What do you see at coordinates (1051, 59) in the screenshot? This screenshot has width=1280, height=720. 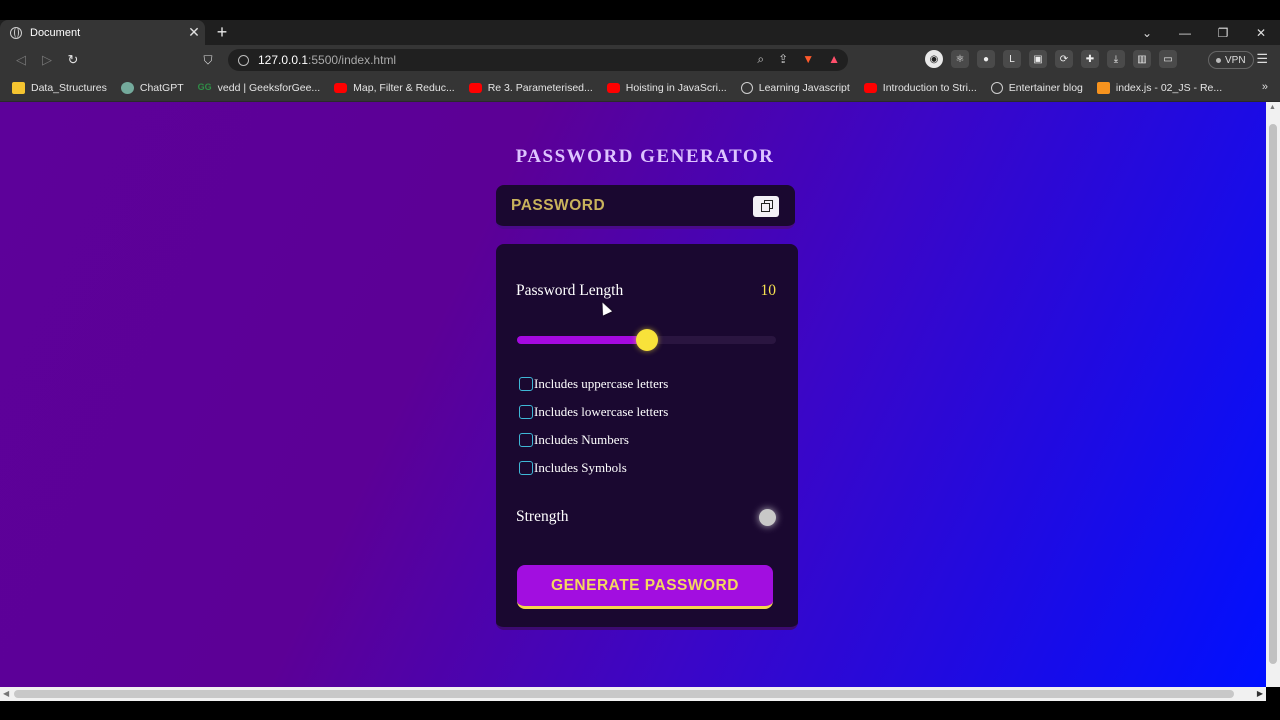 I see `extensions: ◉ ⚛ ● L ▣ ⟳ ✚ ⤓ ▥ ▭` at bounding box center [1051, 59].